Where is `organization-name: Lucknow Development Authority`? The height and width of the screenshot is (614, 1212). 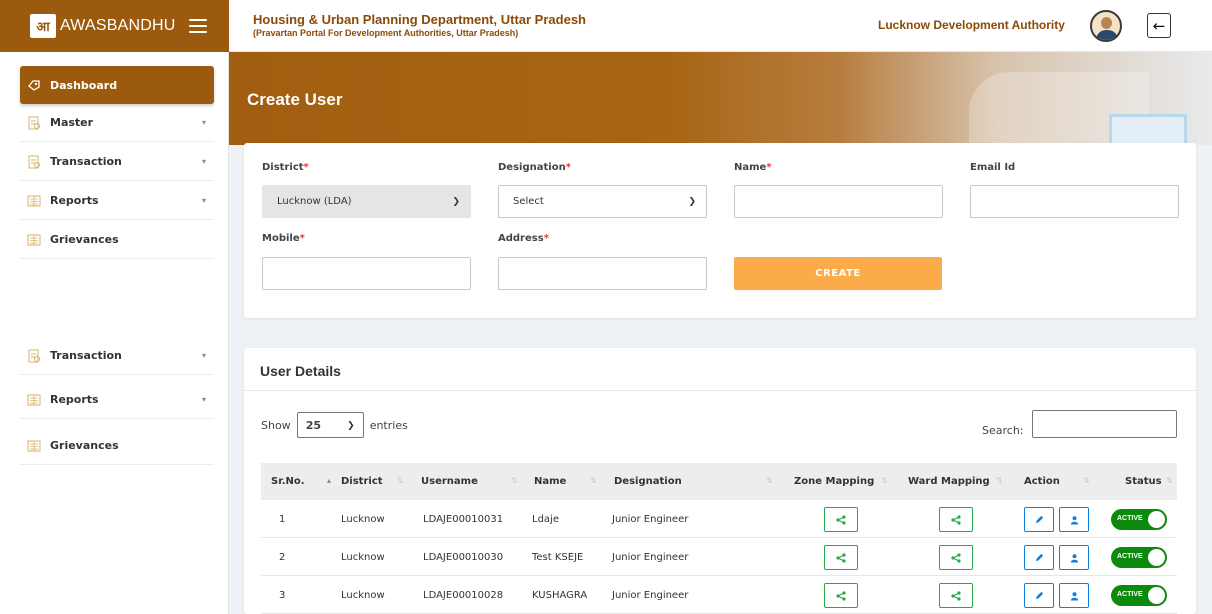
organization-name: Lucknow Development Authority is located at coordinates (971, 25).